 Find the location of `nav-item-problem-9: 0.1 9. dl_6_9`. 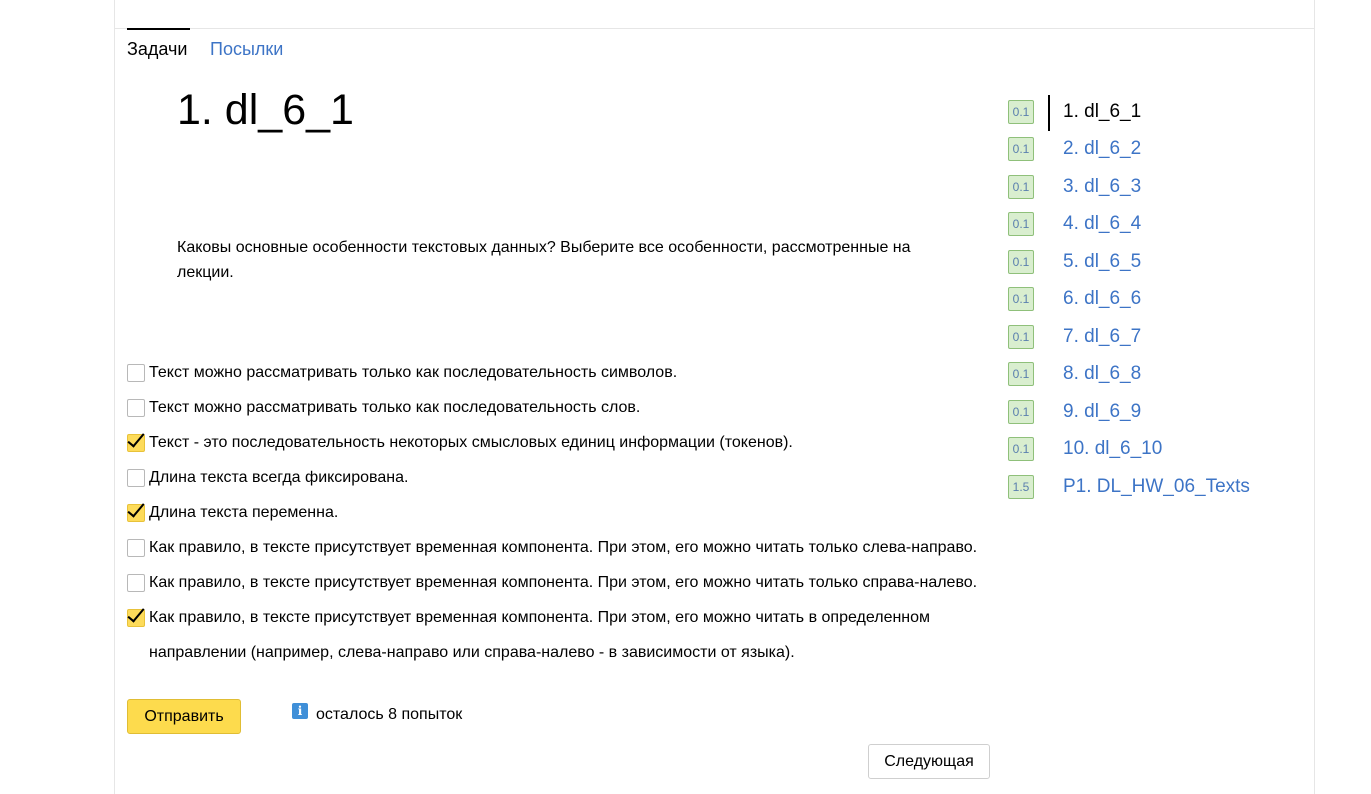

nav-item-problem-9: 0.1 9. dl_6_9 is located at coordinates (1158, 412).